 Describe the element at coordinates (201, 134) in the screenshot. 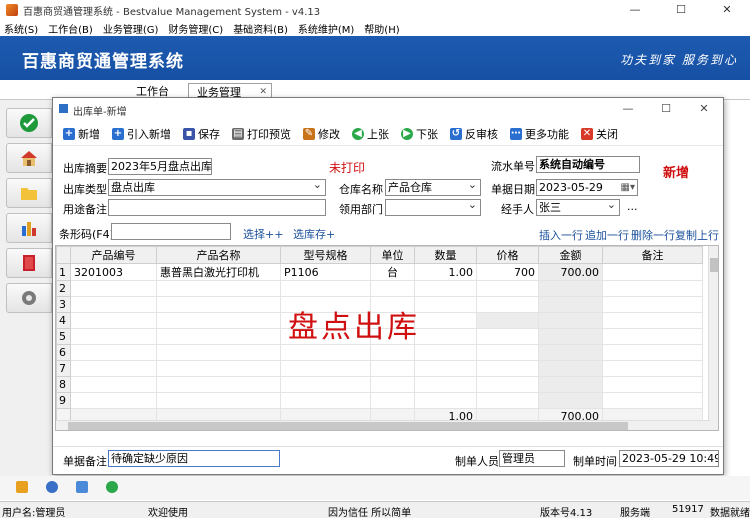

I see `save-button: ▪ 保存` at that location.